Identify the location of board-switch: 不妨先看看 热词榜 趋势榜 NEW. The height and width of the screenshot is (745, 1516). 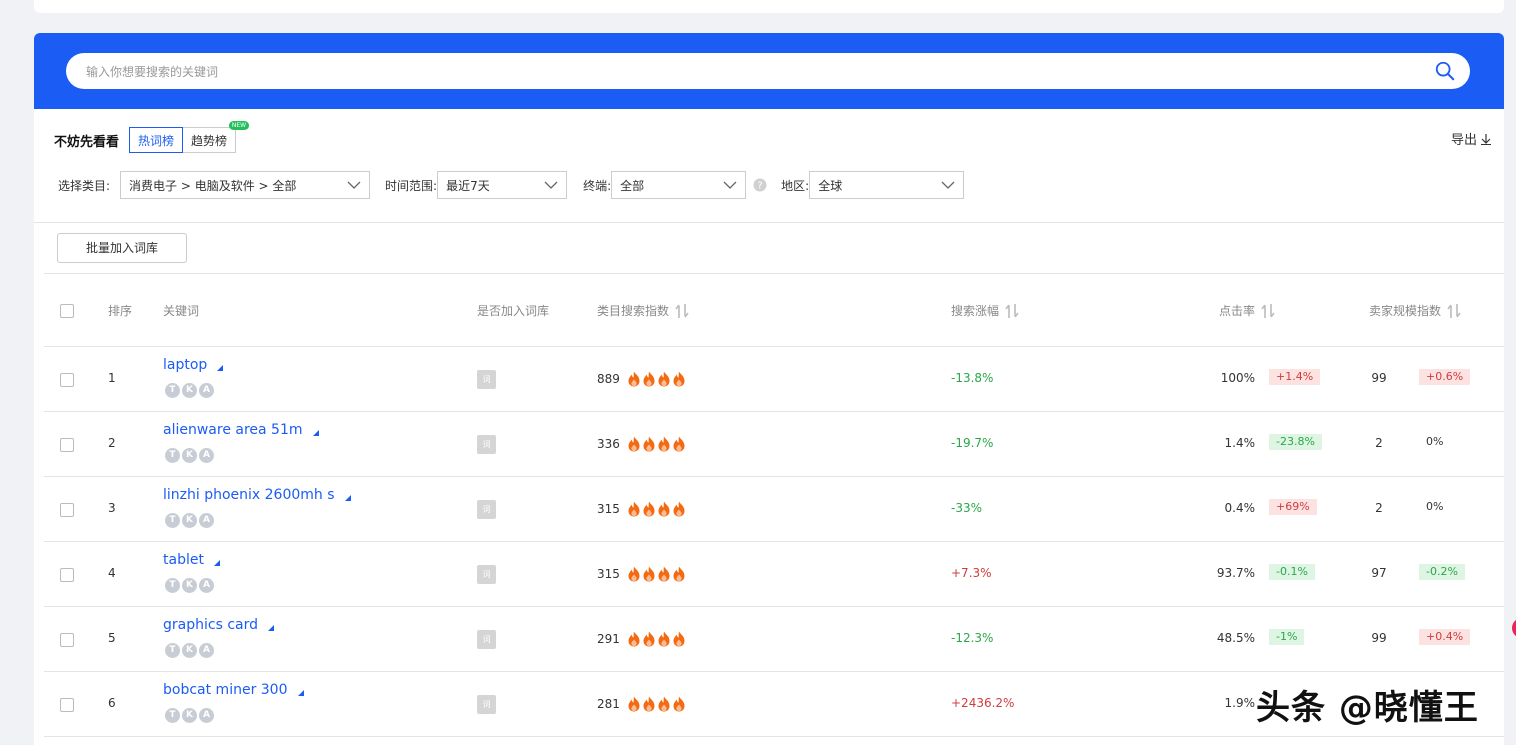
(152, 138).